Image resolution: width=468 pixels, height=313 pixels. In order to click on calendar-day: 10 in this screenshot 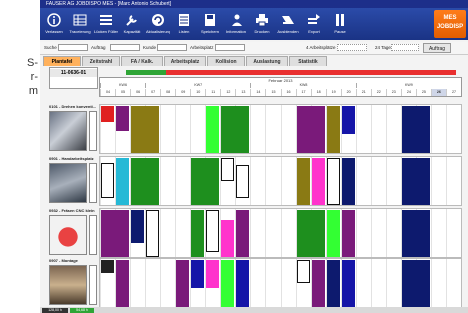, I will do `click(197, 92)`.